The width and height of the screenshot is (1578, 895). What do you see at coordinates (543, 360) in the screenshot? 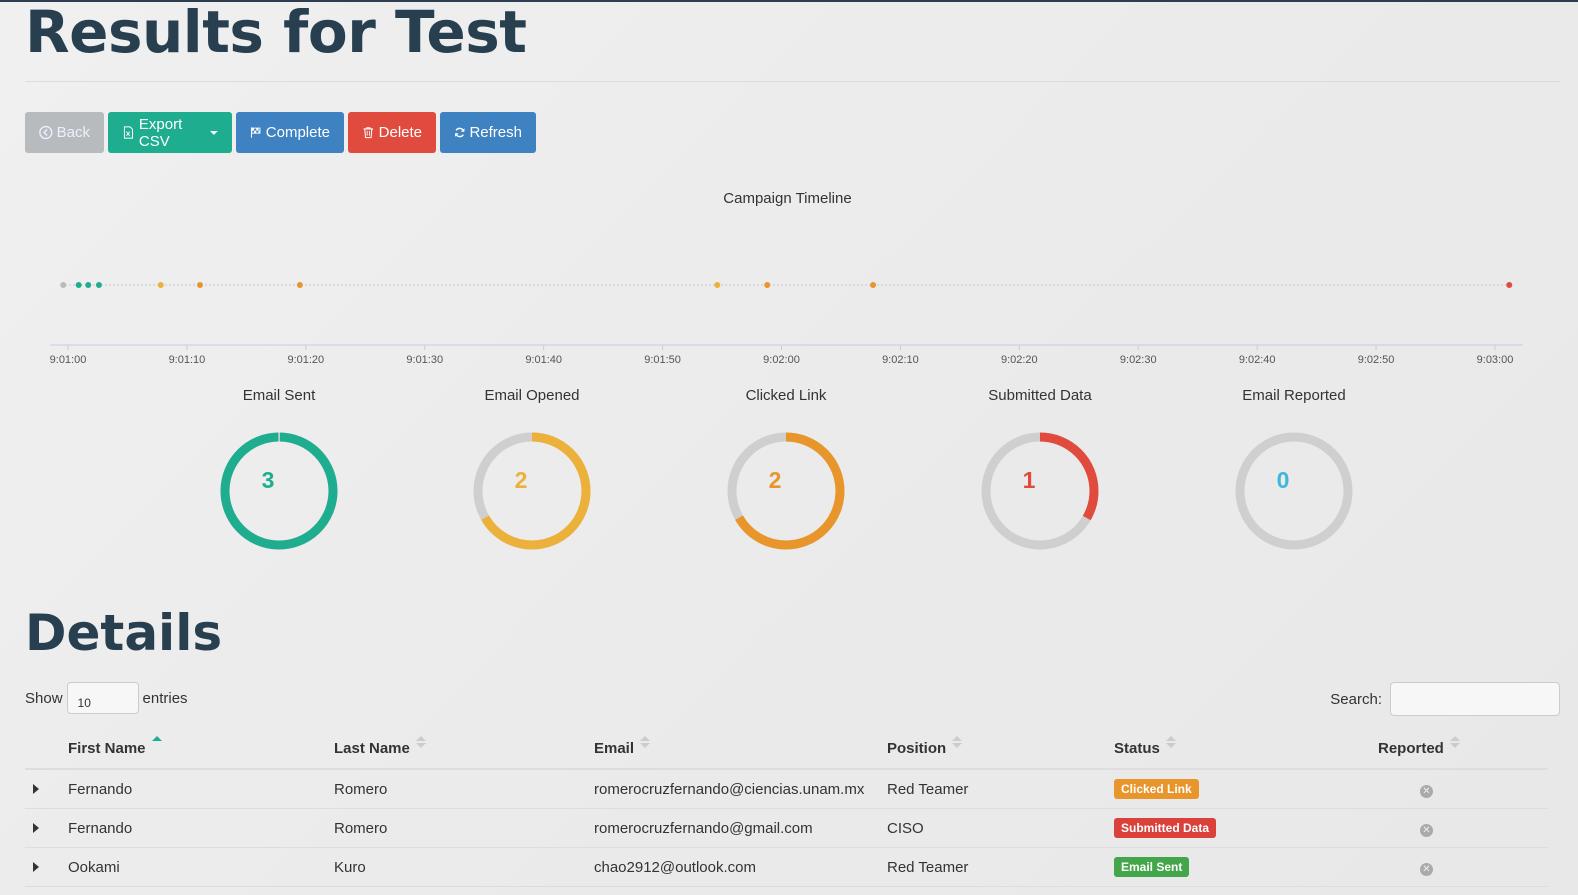
I see `axis-tick-label: 9:01:40` at bounding box center [543, 360].